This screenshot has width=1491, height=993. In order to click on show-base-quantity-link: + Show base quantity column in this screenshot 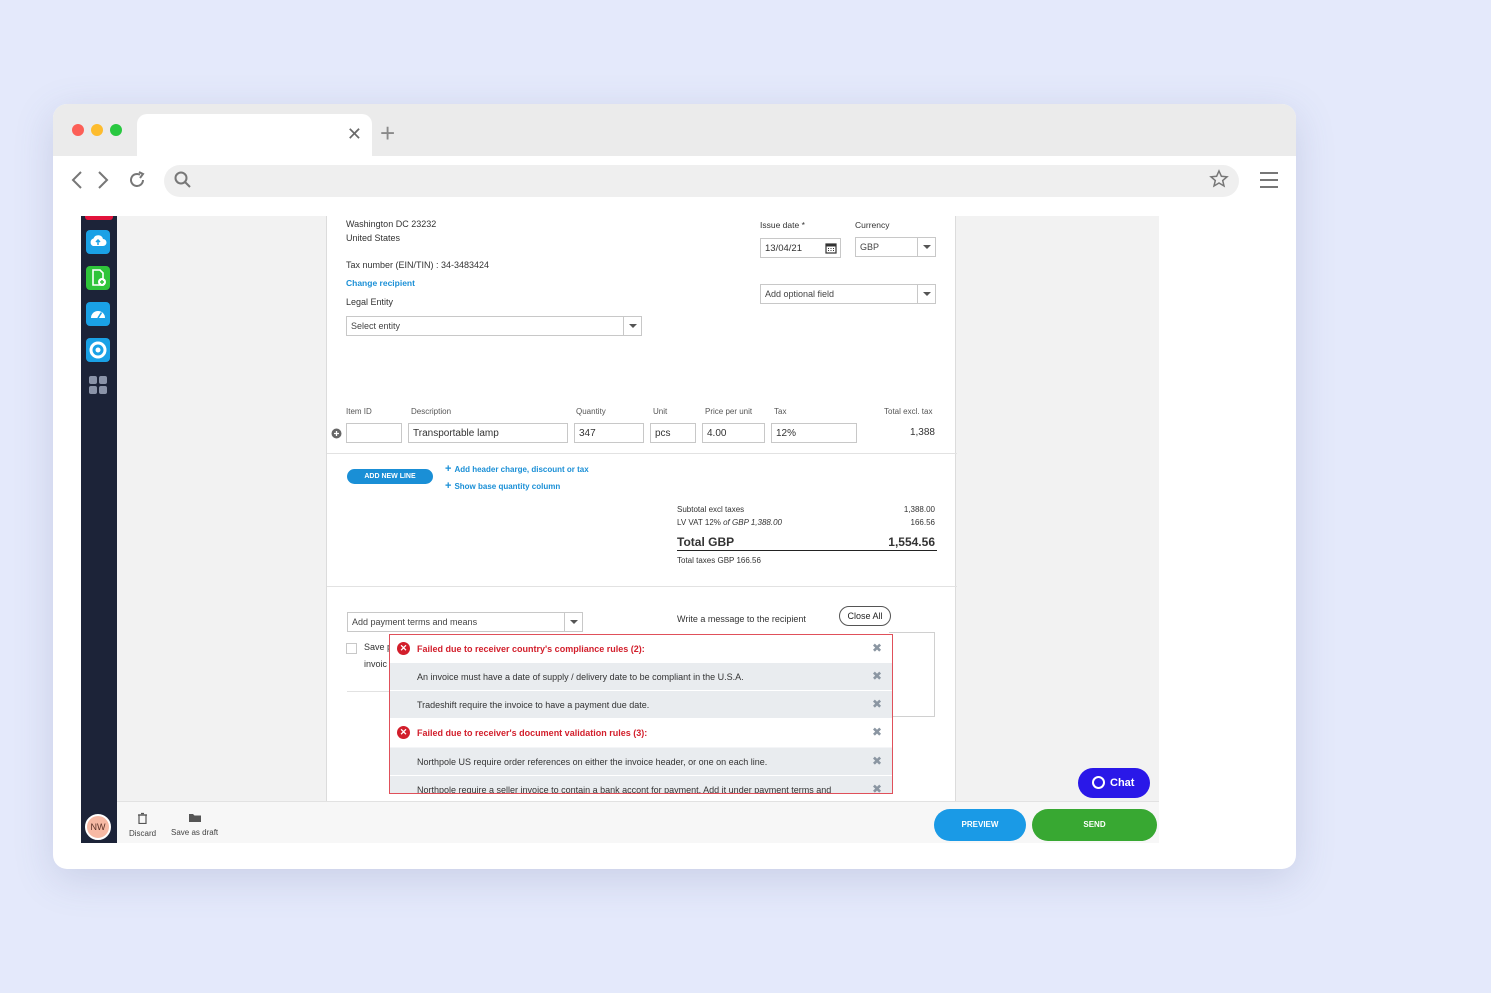, I will do `click(502, 486)`.